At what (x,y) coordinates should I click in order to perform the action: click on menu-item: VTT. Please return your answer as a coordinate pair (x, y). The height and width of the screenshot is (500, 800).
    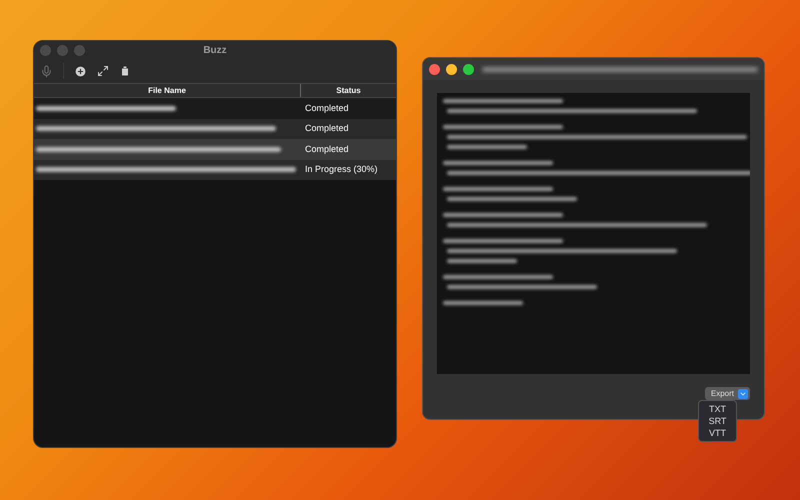
    Looking at the image, I should click on (717, 433).